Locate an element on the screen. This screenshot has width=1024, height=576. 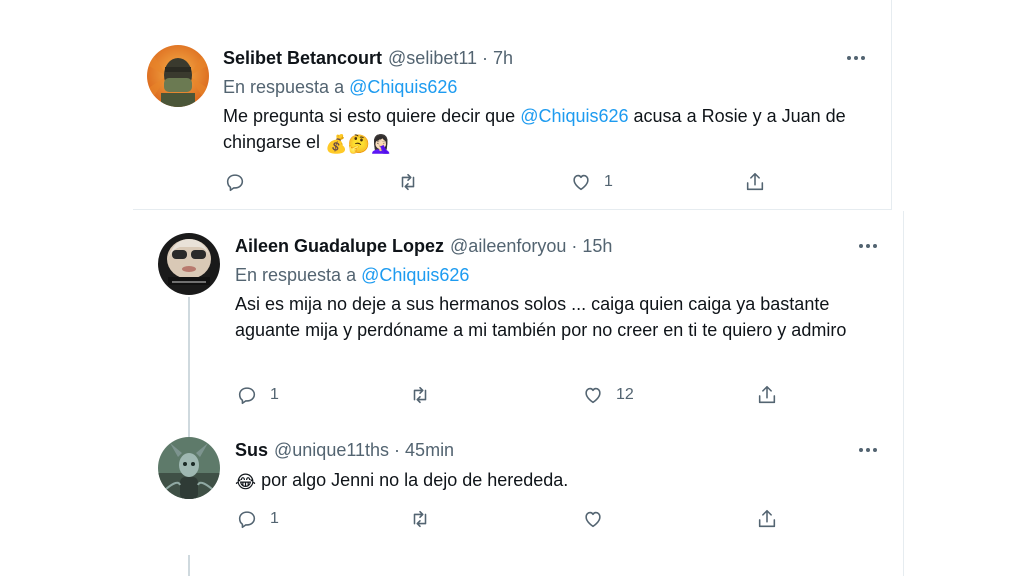
tweet-text-part: por algo Jenni no la dejo de herededa. is located at coordinates (415, 480).